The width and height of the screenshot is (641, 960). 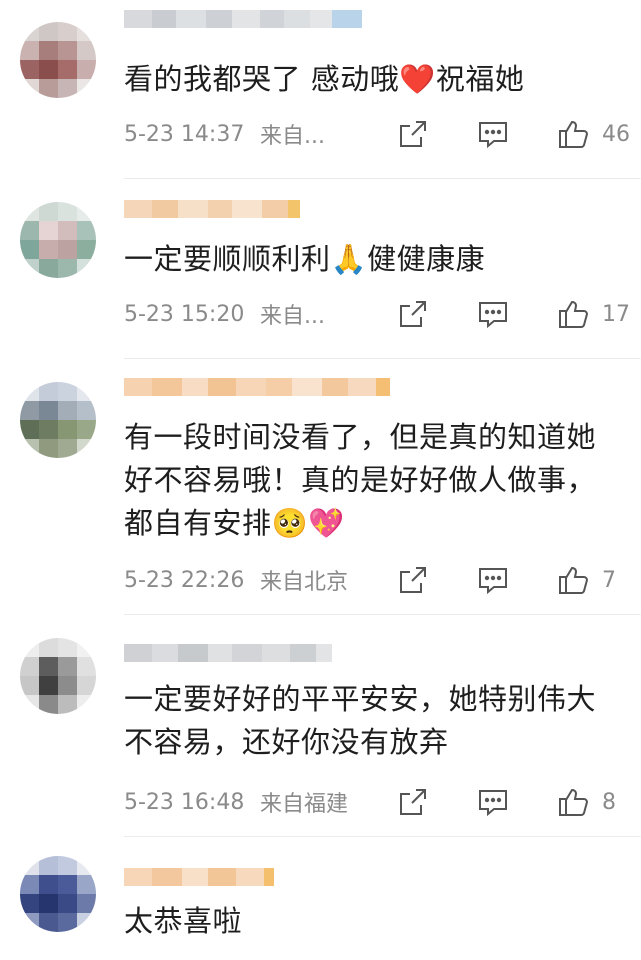 I want to click on timestamp: 5-23 15:20, so click(x=184, y=314).